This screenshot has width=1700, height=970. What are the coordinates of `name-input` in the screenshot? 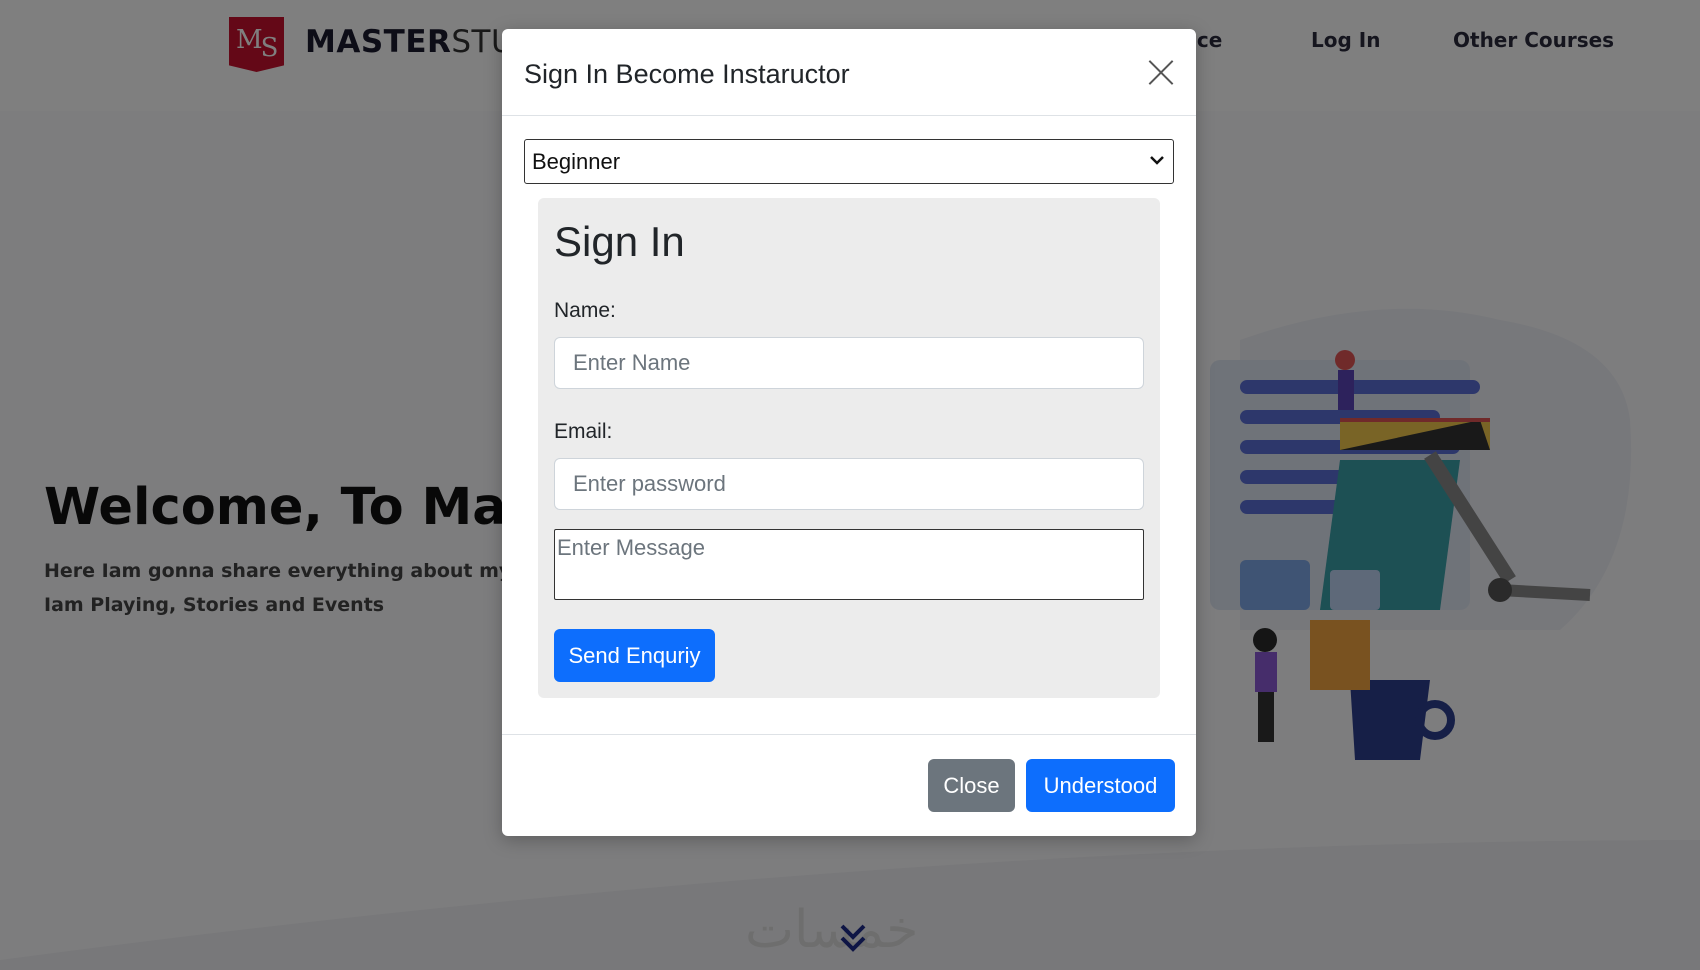 It's located at (849, 363).